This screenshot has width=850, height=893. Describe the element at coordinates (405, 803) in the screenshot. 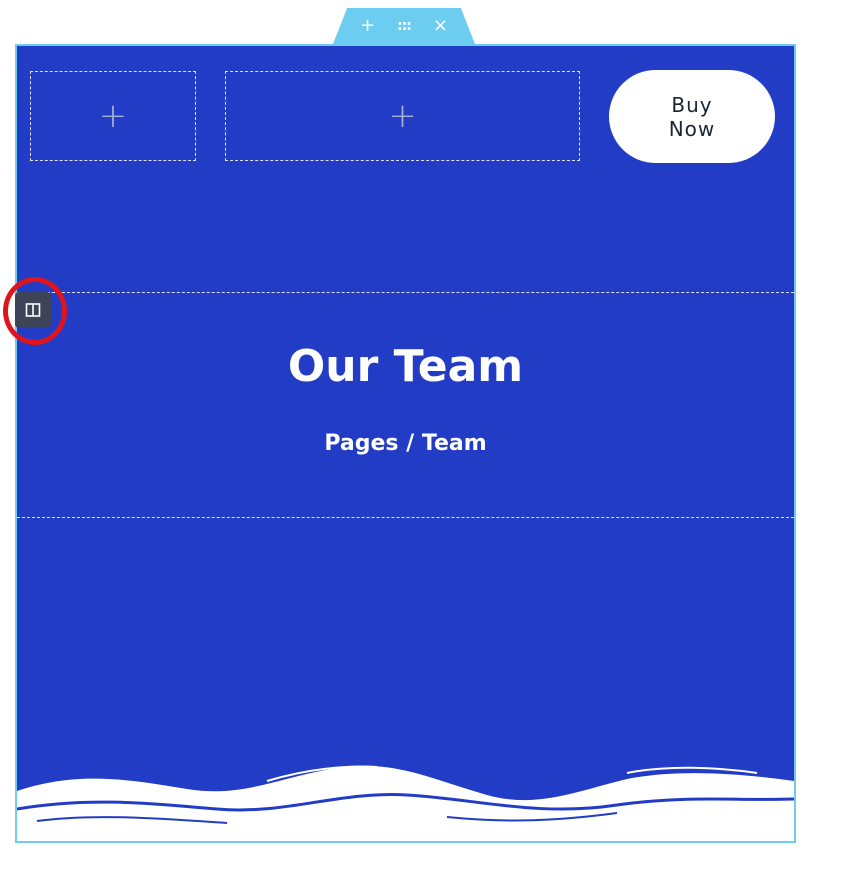

I see `wave-divider` at that location.